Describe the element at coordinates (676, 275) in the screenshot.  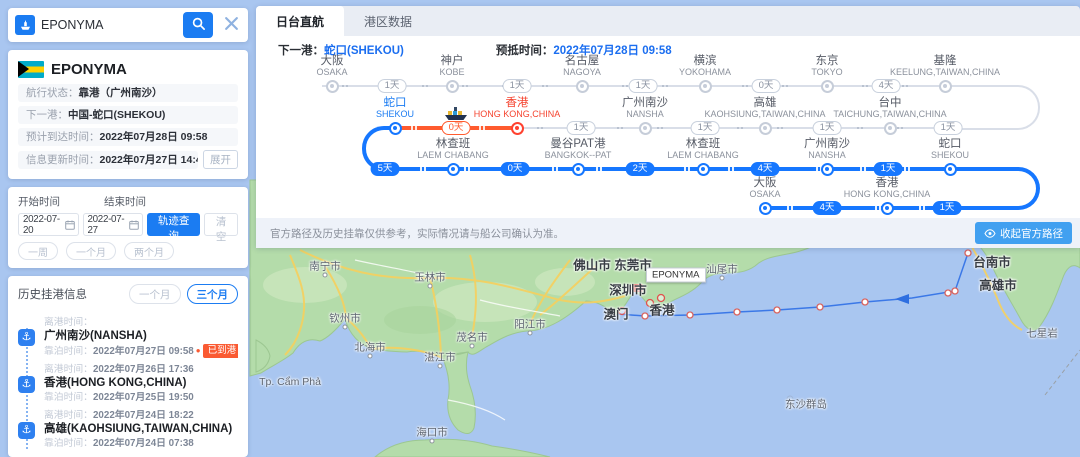
I see `vessel-map-label: EPONYMA` at that location.